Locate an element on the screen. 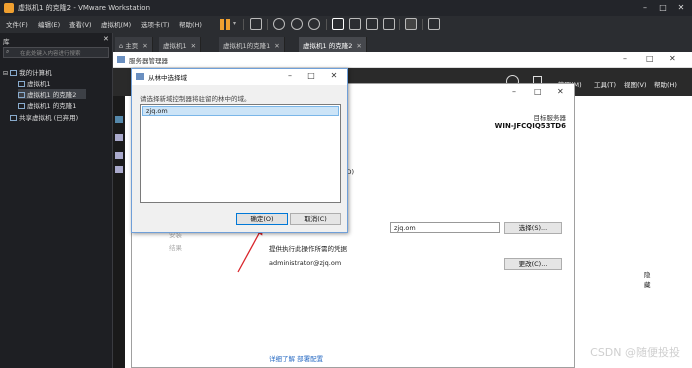 The height and width of the screenshot is (368, 692). watermark: CSDN @随便投投 is located at coordinates (635, 352).